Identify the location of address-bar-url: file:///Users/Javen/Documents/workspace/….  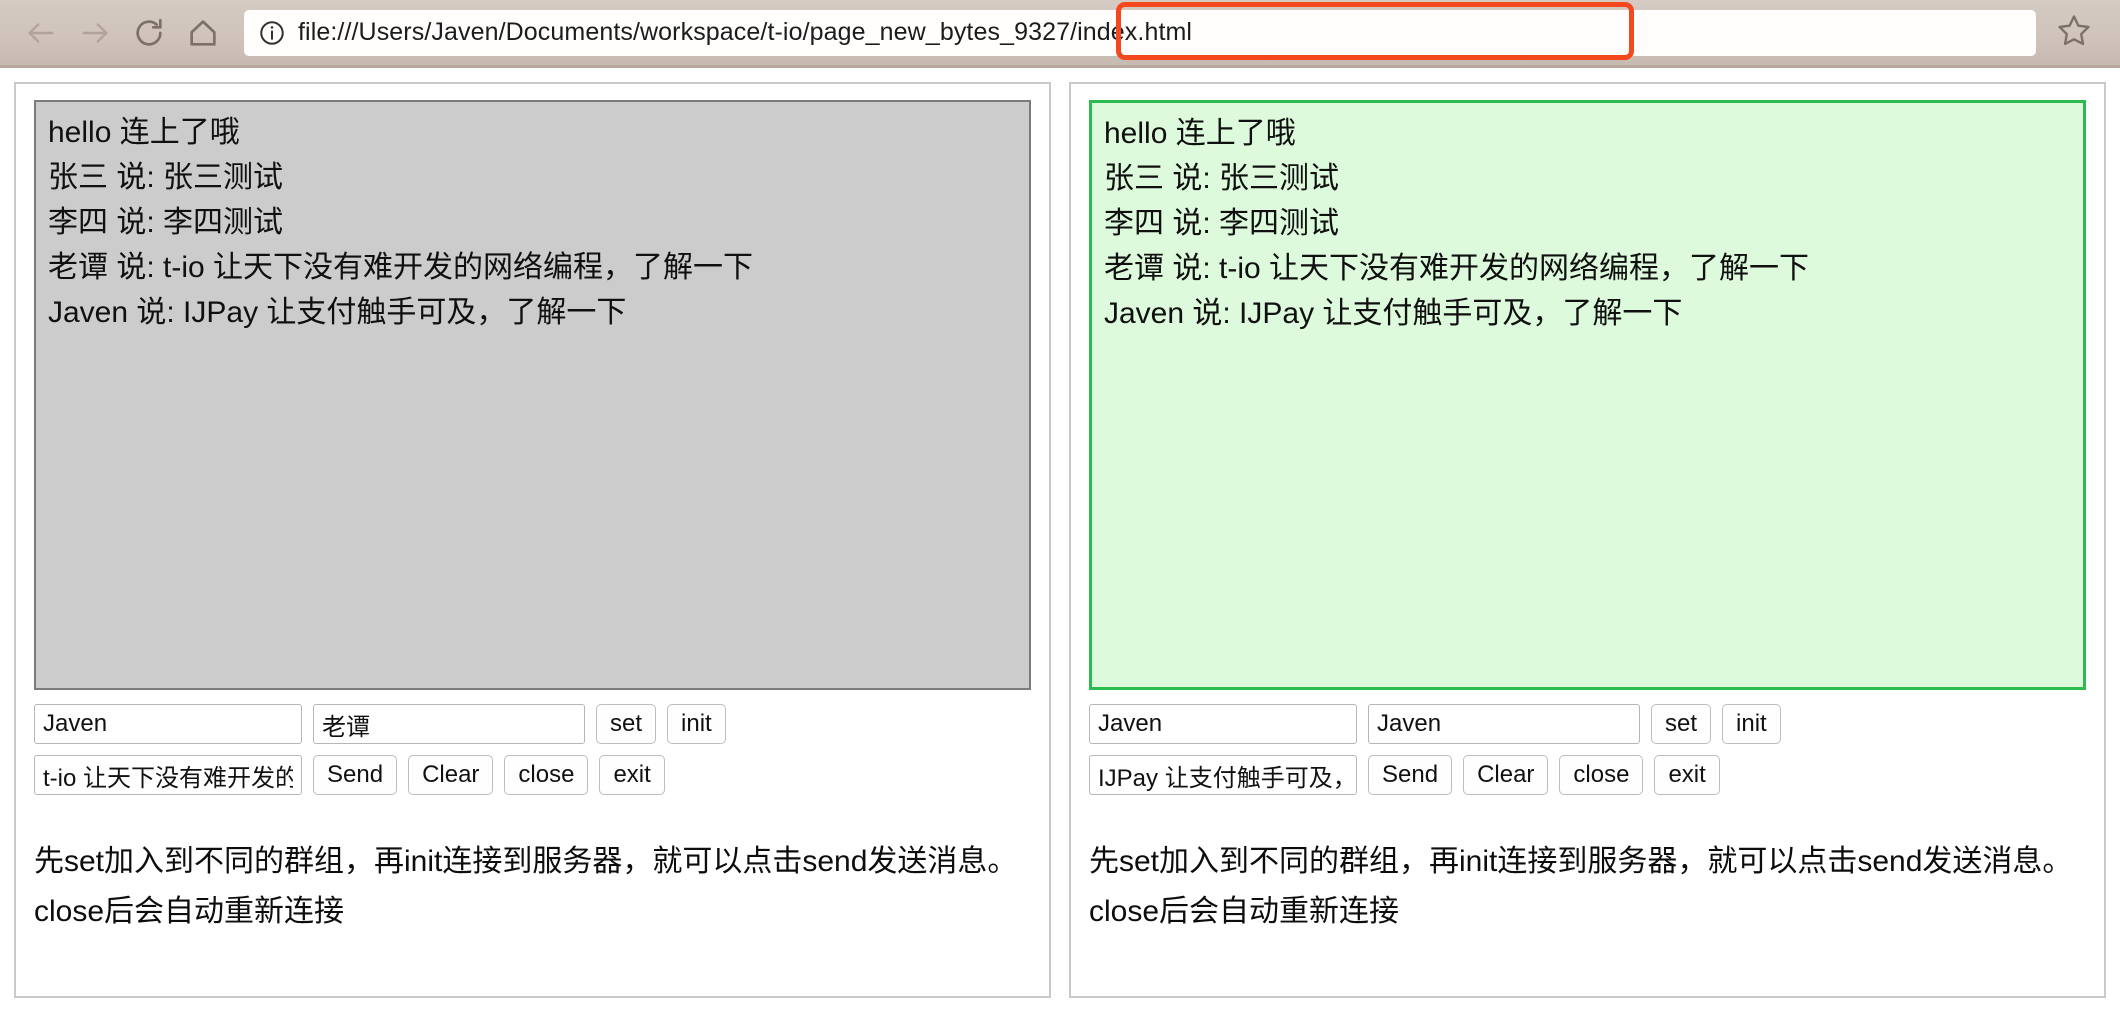
(745, 32).